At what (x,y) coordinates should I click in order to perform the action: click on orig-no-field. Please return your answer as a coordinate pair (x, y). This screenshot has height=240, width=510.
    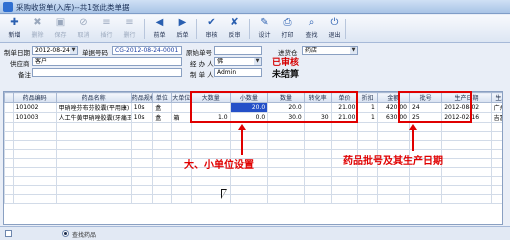
    Looking at the image, I should click on (238, 50).